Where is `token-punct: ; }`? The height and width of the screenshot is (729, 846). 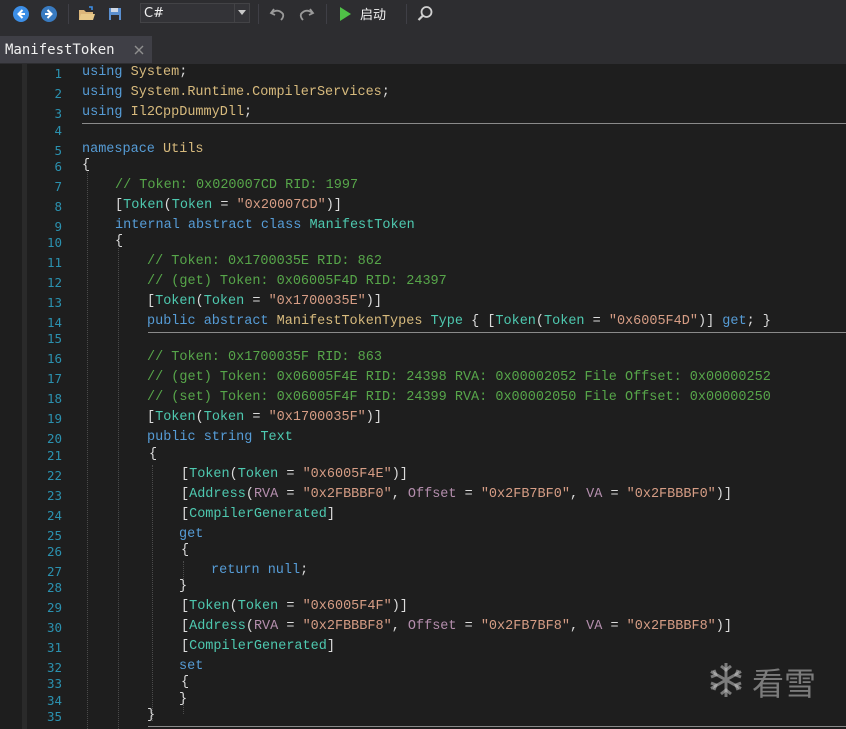 token-punct: ; } is located at coordinates (758, 321).